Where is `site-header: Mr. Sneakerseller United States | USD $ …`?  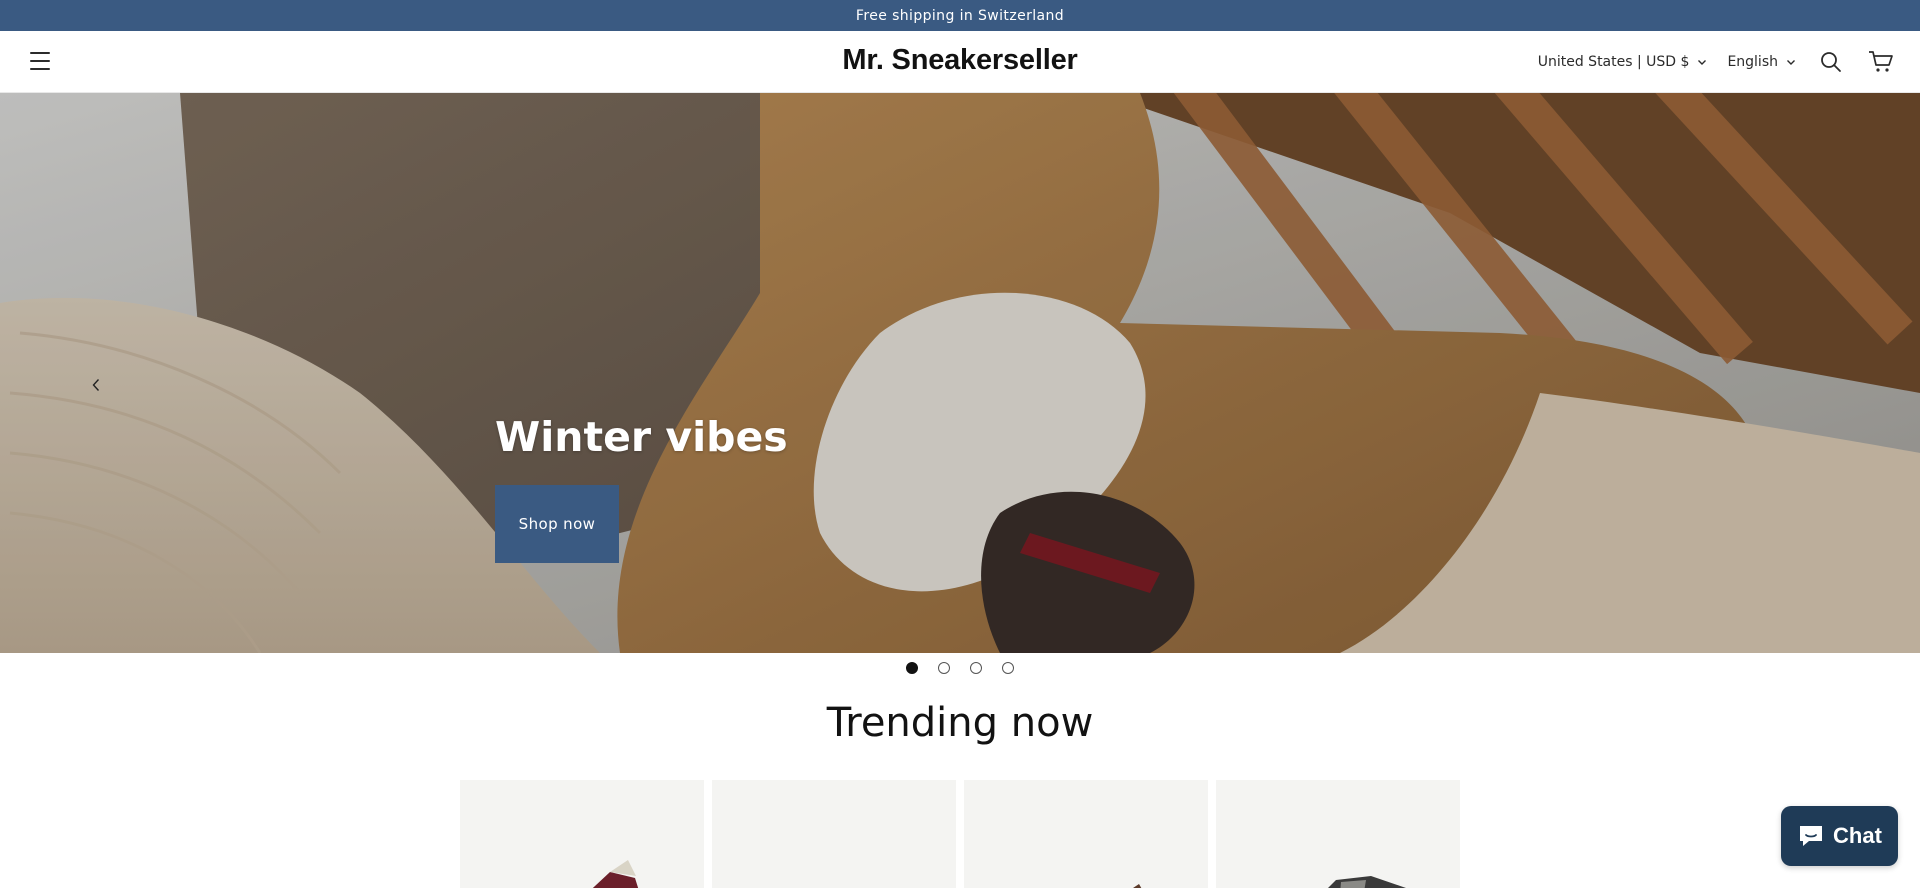
site-header: Mr. Sneakerseller United States | USD $ … is located at coordinates (960, 62).